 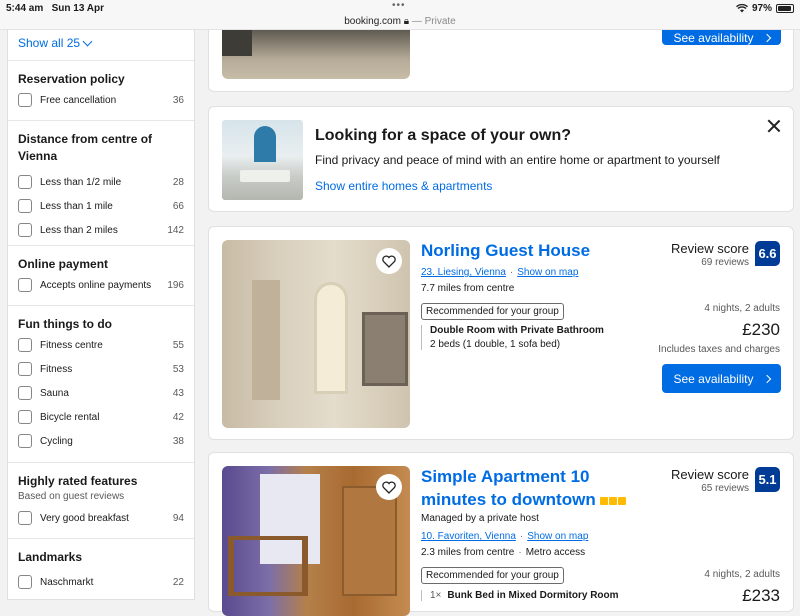 I want to click on filter-option: Fitness 53, so click(x=101, y=369).